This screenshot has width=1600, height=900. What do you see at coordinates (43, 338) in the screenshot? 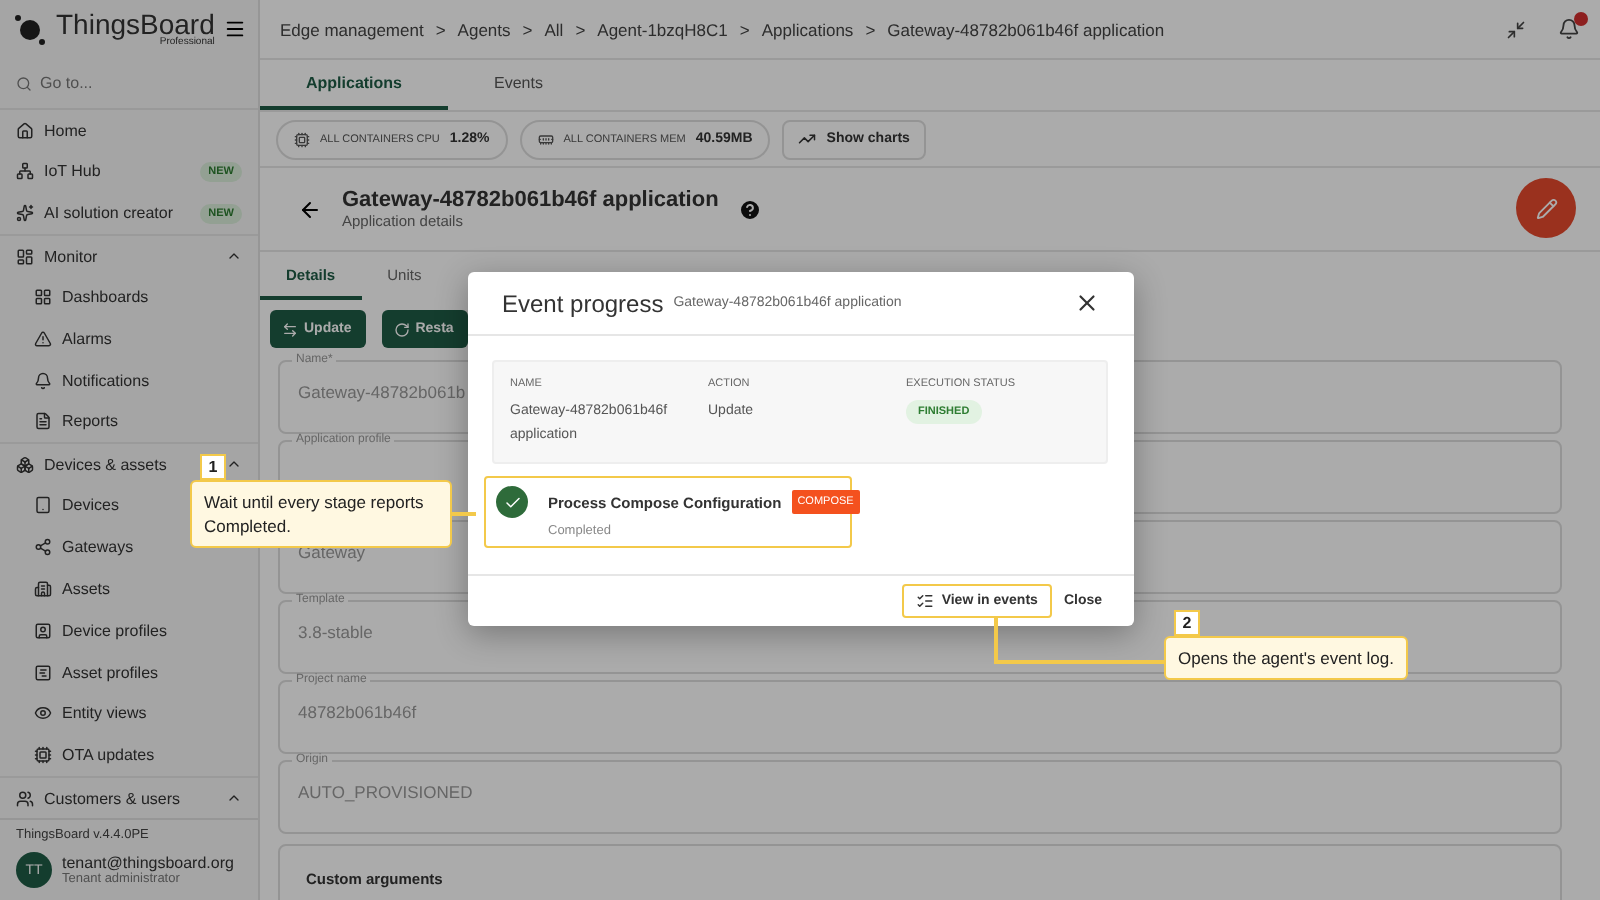
I see `warning-icon` at bounding box center [43, 338].